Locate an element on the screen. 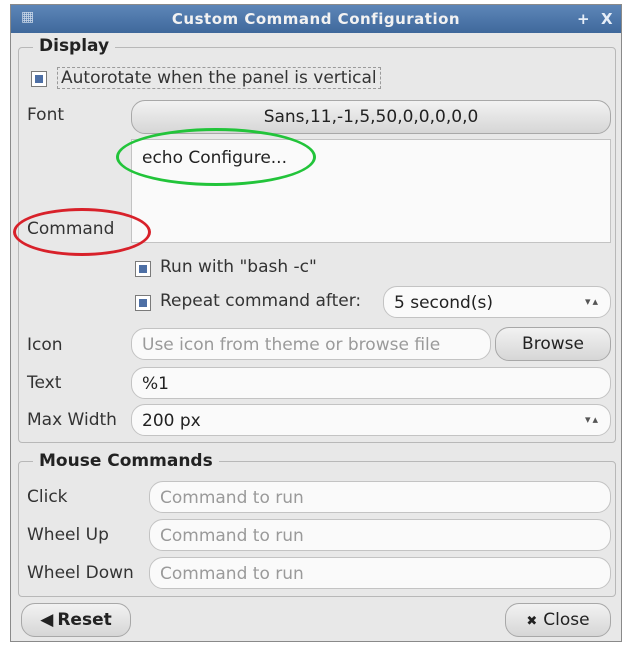 This screenshot has height=646, width=623. run-with-bash-checkbox is located at coordinates (143, 269).